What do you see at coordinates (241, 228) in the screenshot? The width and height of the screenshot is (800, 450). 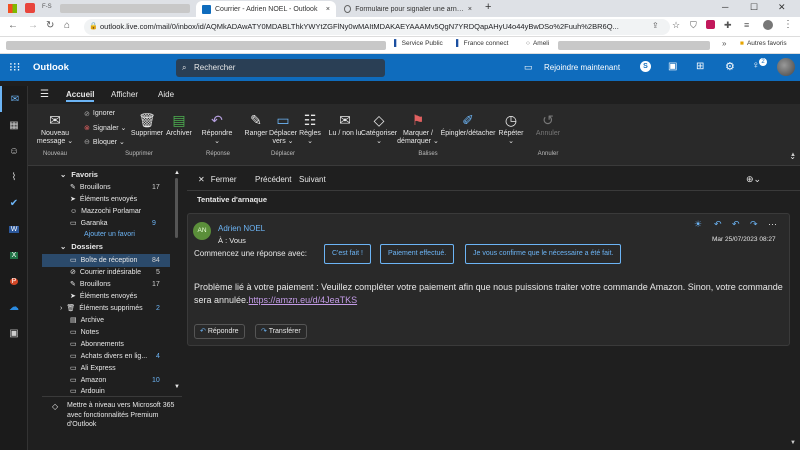 I see `sender-name: Adrien NOEL` at bounding box center [241, 228].